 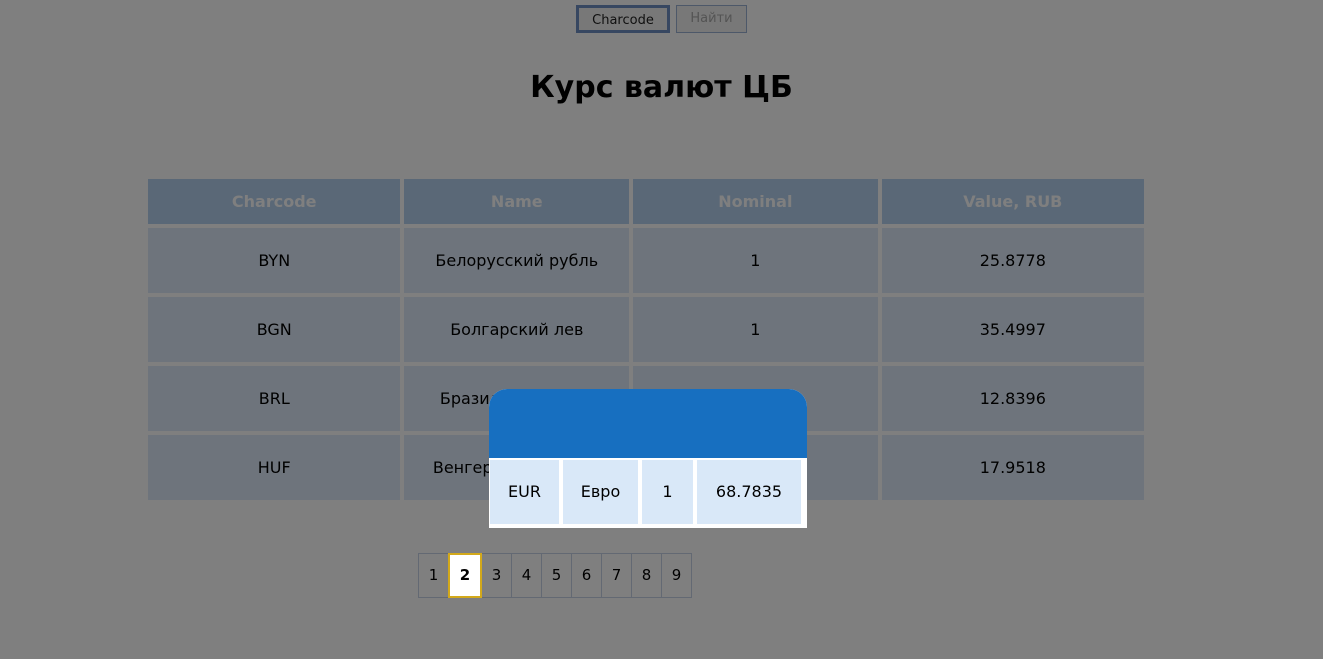 What do you see at coordinates (465, 575) in the screenshot?
I see `page-link-2-active: 2` at bounding box center [465, 575].